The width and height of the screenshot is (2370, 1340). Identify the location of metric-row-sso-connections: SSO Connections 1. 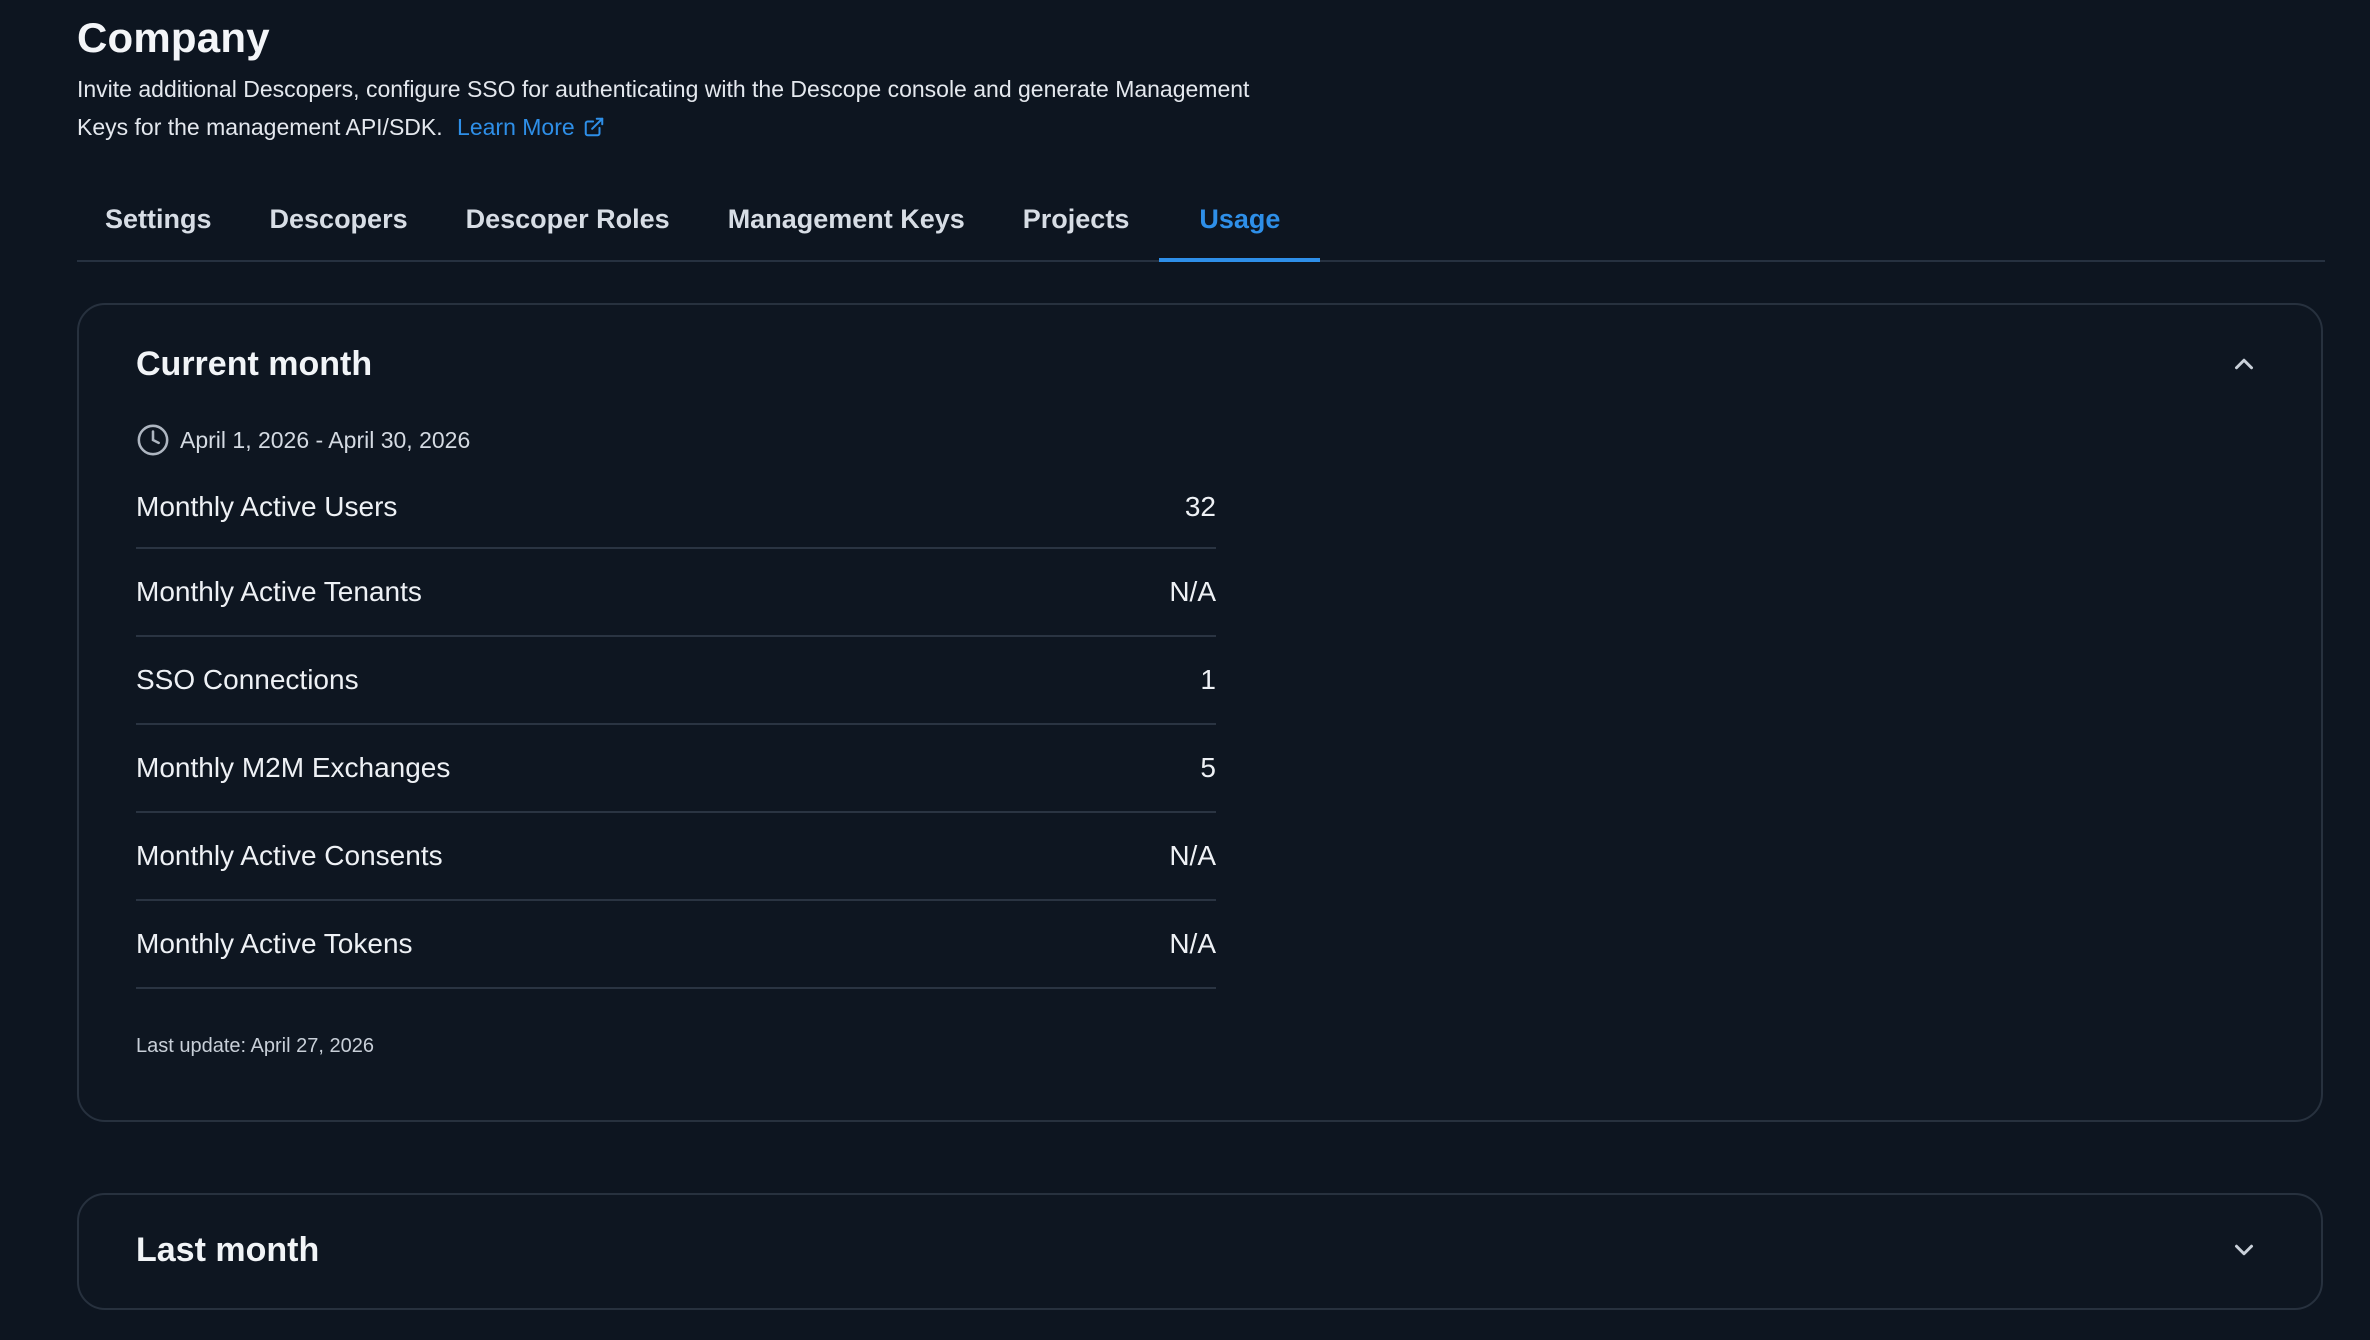
(676, 681).